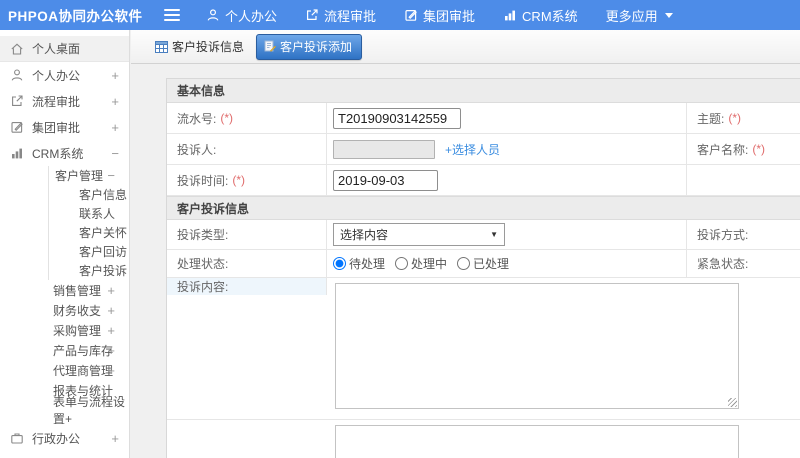 The height and width of the screenshot is (458, 800). What do you see at coordinates (723, 235) in the screenshot?
I see `complaint-method-label: 投诉方式:` at bounding box center [723, 235].